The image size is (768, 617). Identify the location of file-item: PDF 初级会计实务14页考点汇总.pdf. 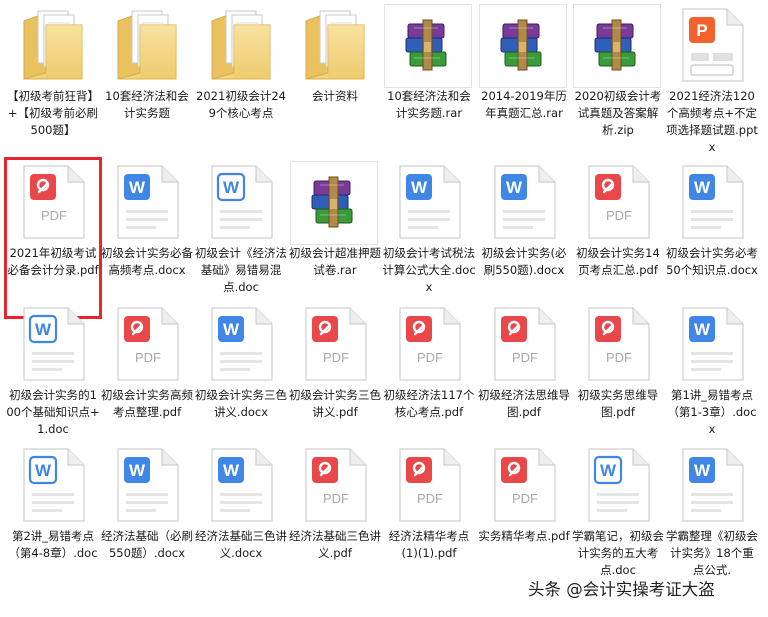
(618, 238).